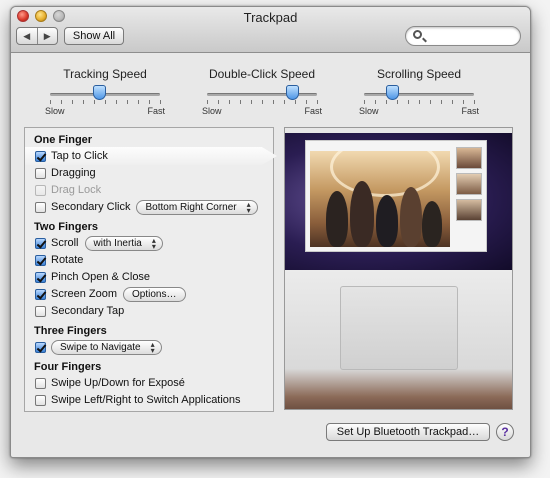 Image resolution: width=550 pixels, height=478 pixels. Describe the element at coordinates (40, 207) in the screenshot. I see `secondary-click-checkbox` at that location.